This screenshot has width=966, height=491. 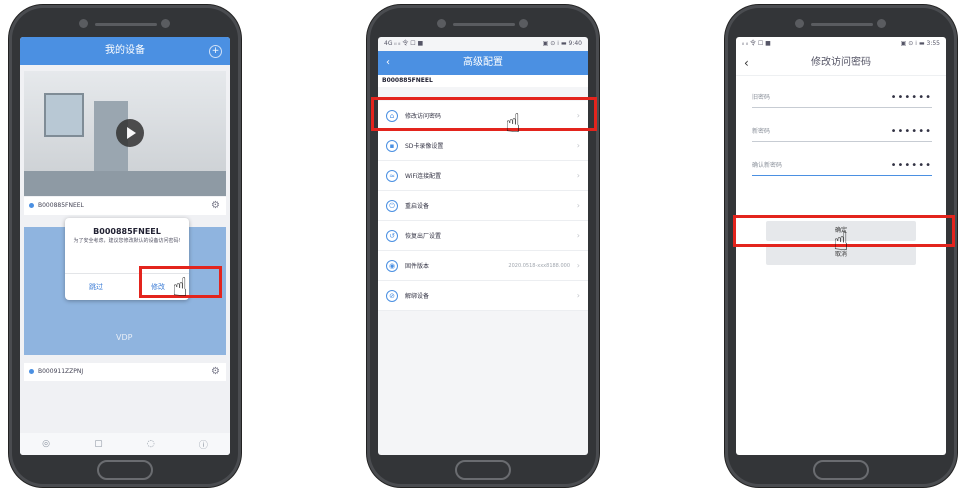 What do you see at coordinates (483, 296) in the screenshot?
I see `list-item-unbind: ⊘ 解绑设备 ›` at bounding box center [483, 296].